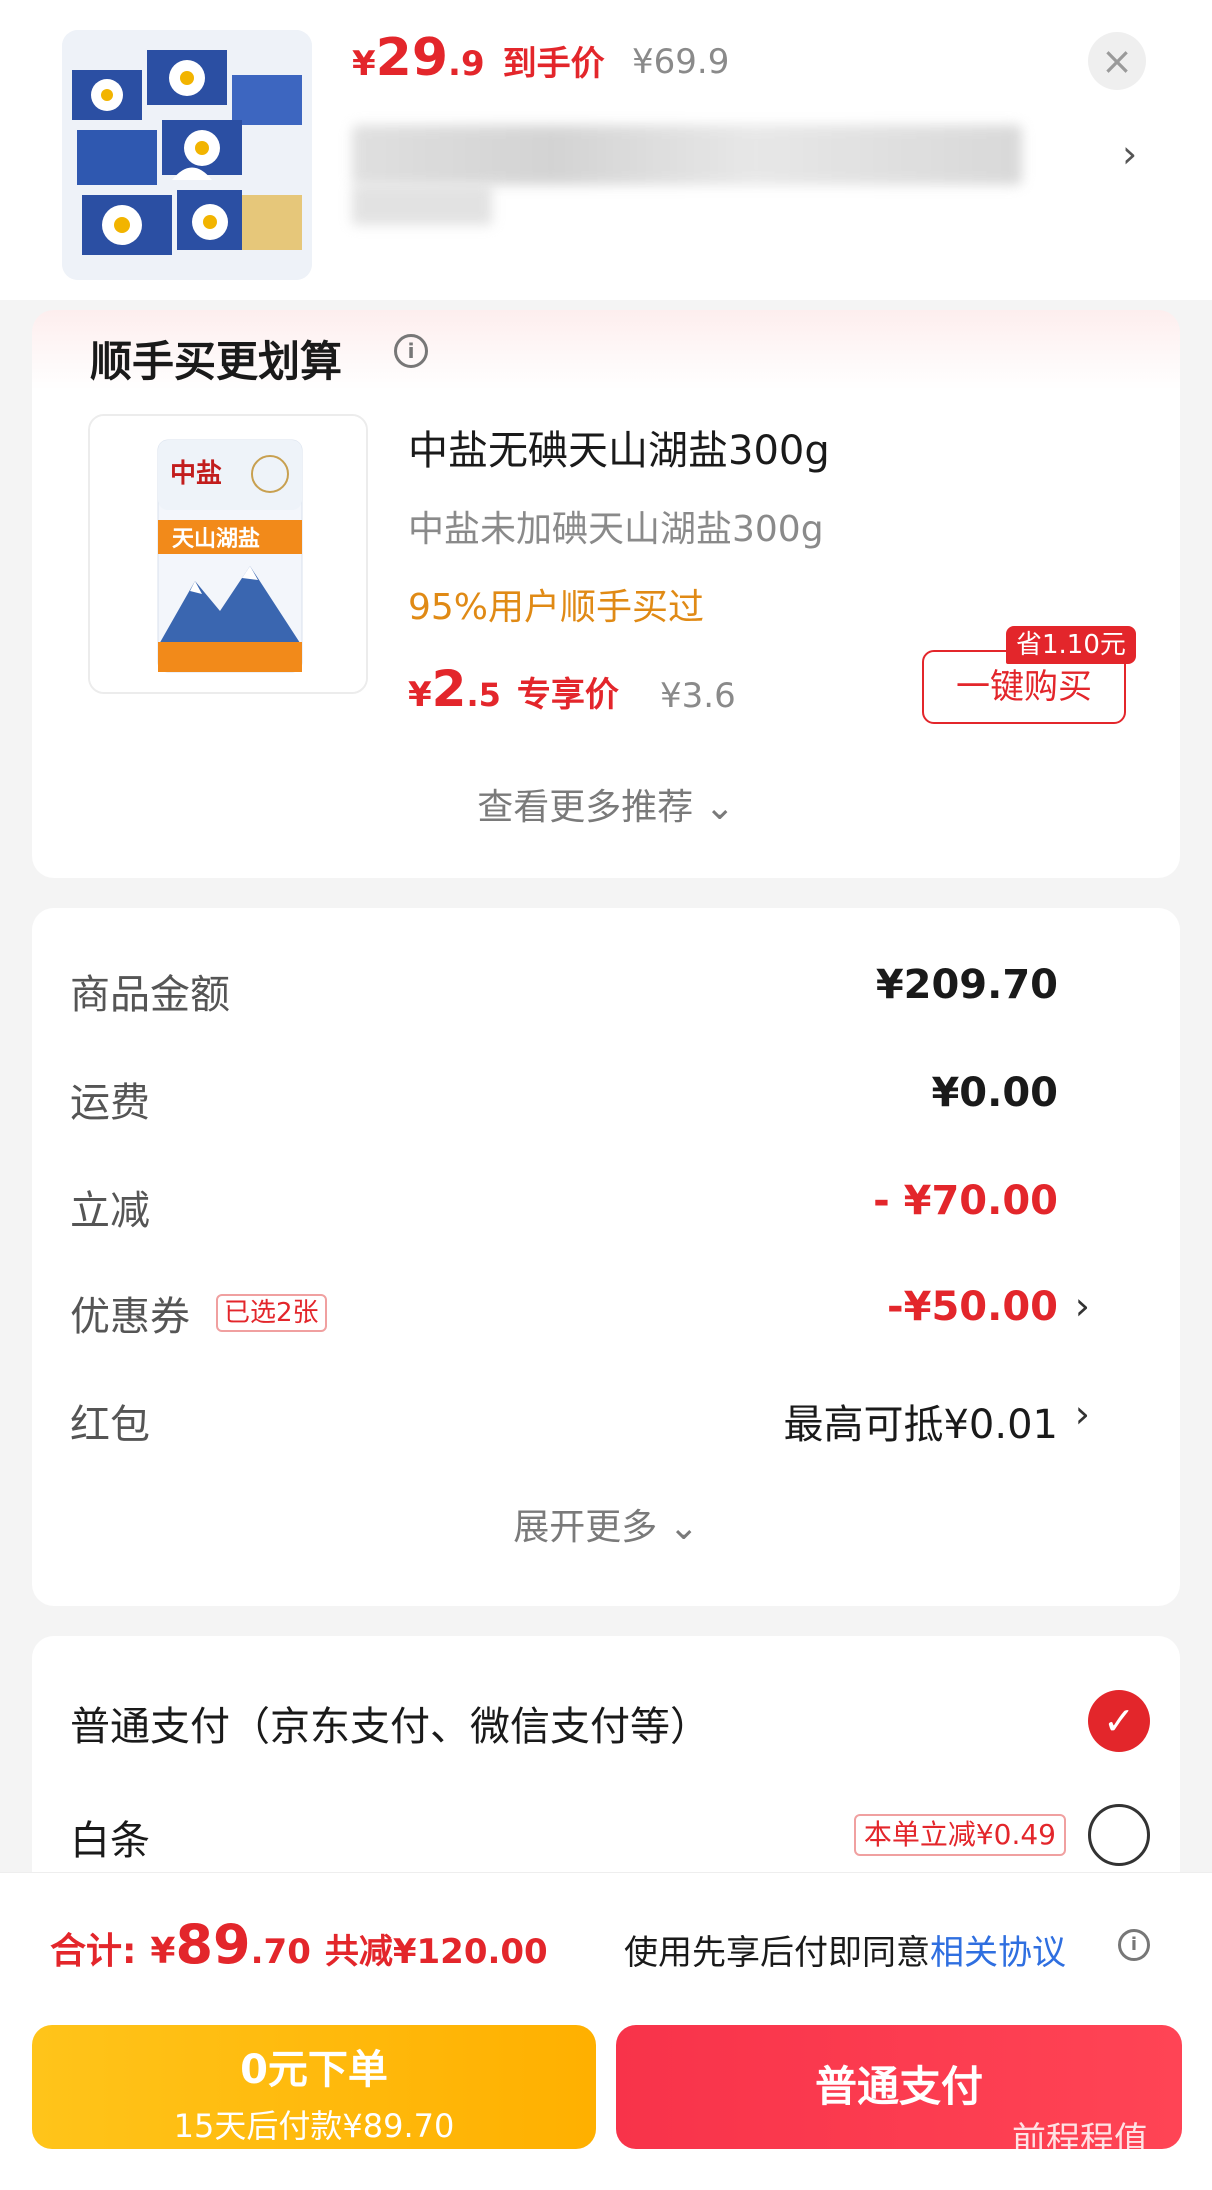 The height and width of the screenshot is (2190, 1212). I want to click on row-value: -¥50.00, so click(972, 1307).